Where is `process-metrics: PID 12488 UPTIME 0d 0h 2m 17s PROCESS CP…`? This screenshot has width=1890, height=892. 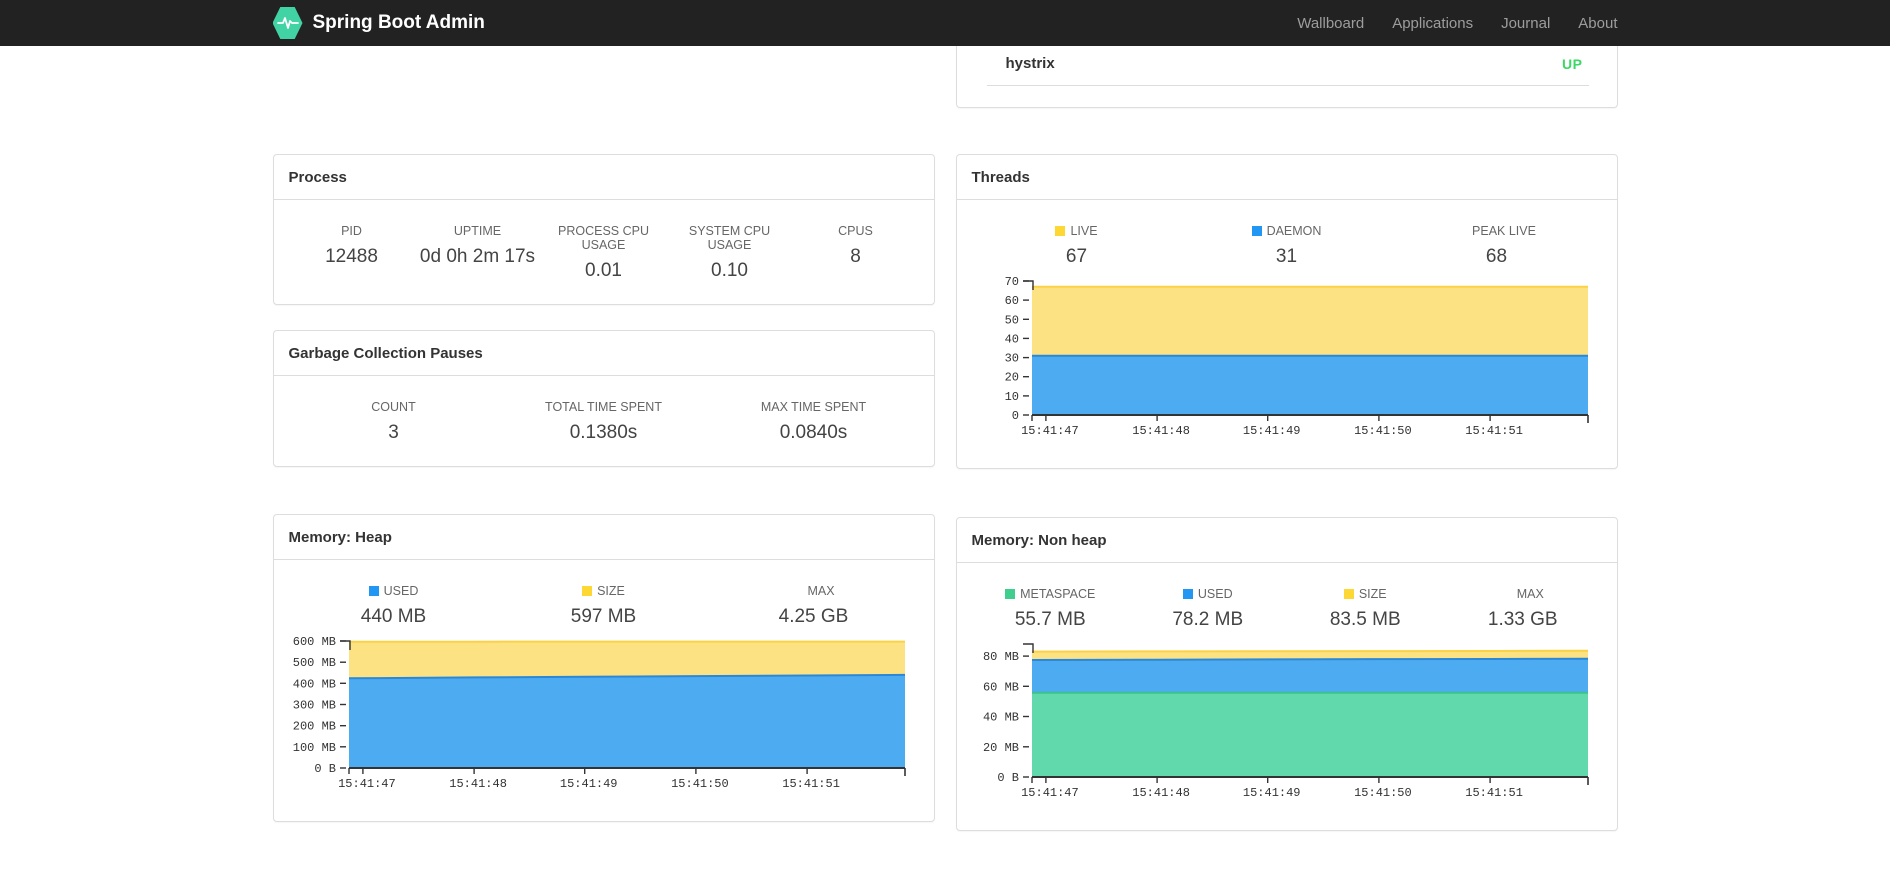
process-metrics: PID 12488 UPTIME 0d 0h 2m 17s PROCESS CP… is located at coordinates (604, 241).